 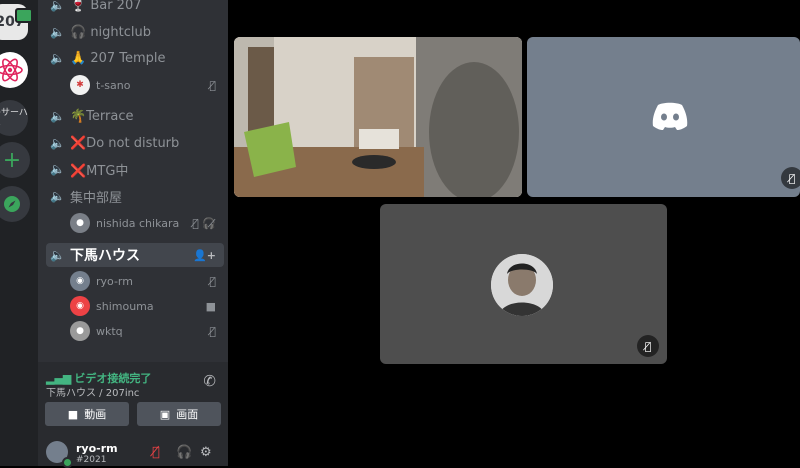 What do you see at coordinates (204, 255) in the screenshot?
I see `invite-user-icon: 👤+` at bounding box center [204, 255].